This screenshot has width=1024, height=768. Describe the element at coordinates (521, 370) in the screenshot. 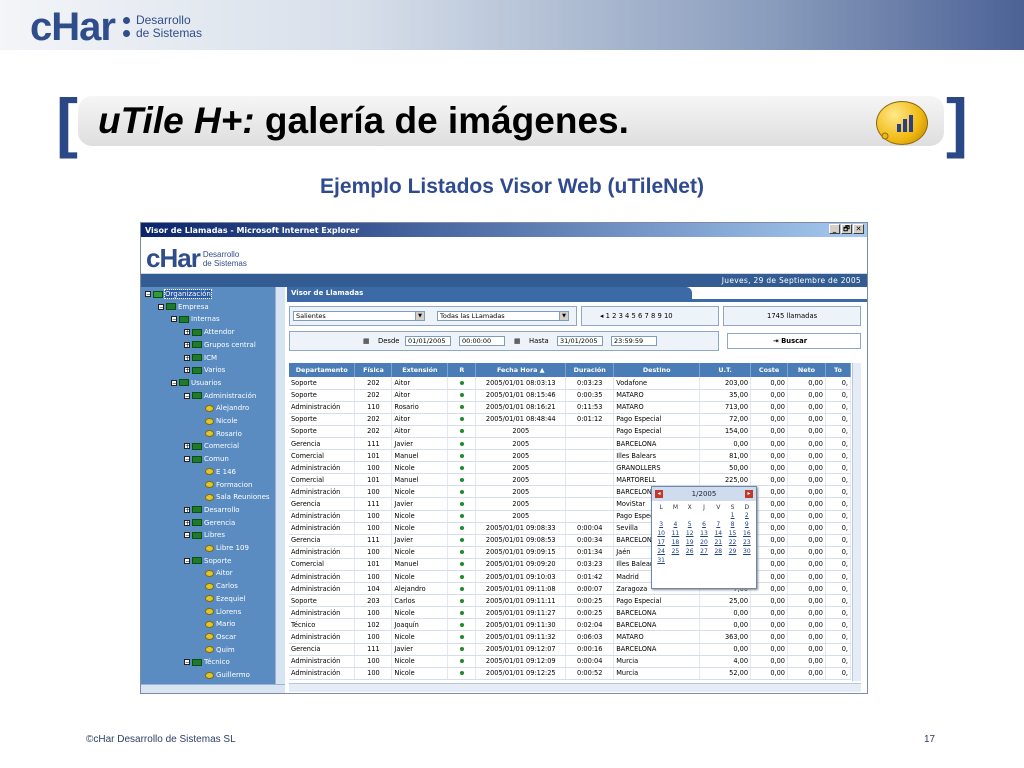

I see `column-header: Fecha Hora ▲` at that location.